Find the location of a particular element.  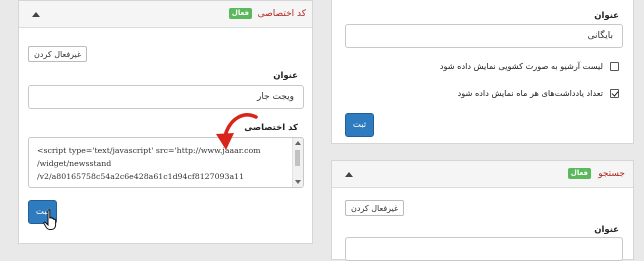

collapse-caret-icon is located at coordinates (36, 14).